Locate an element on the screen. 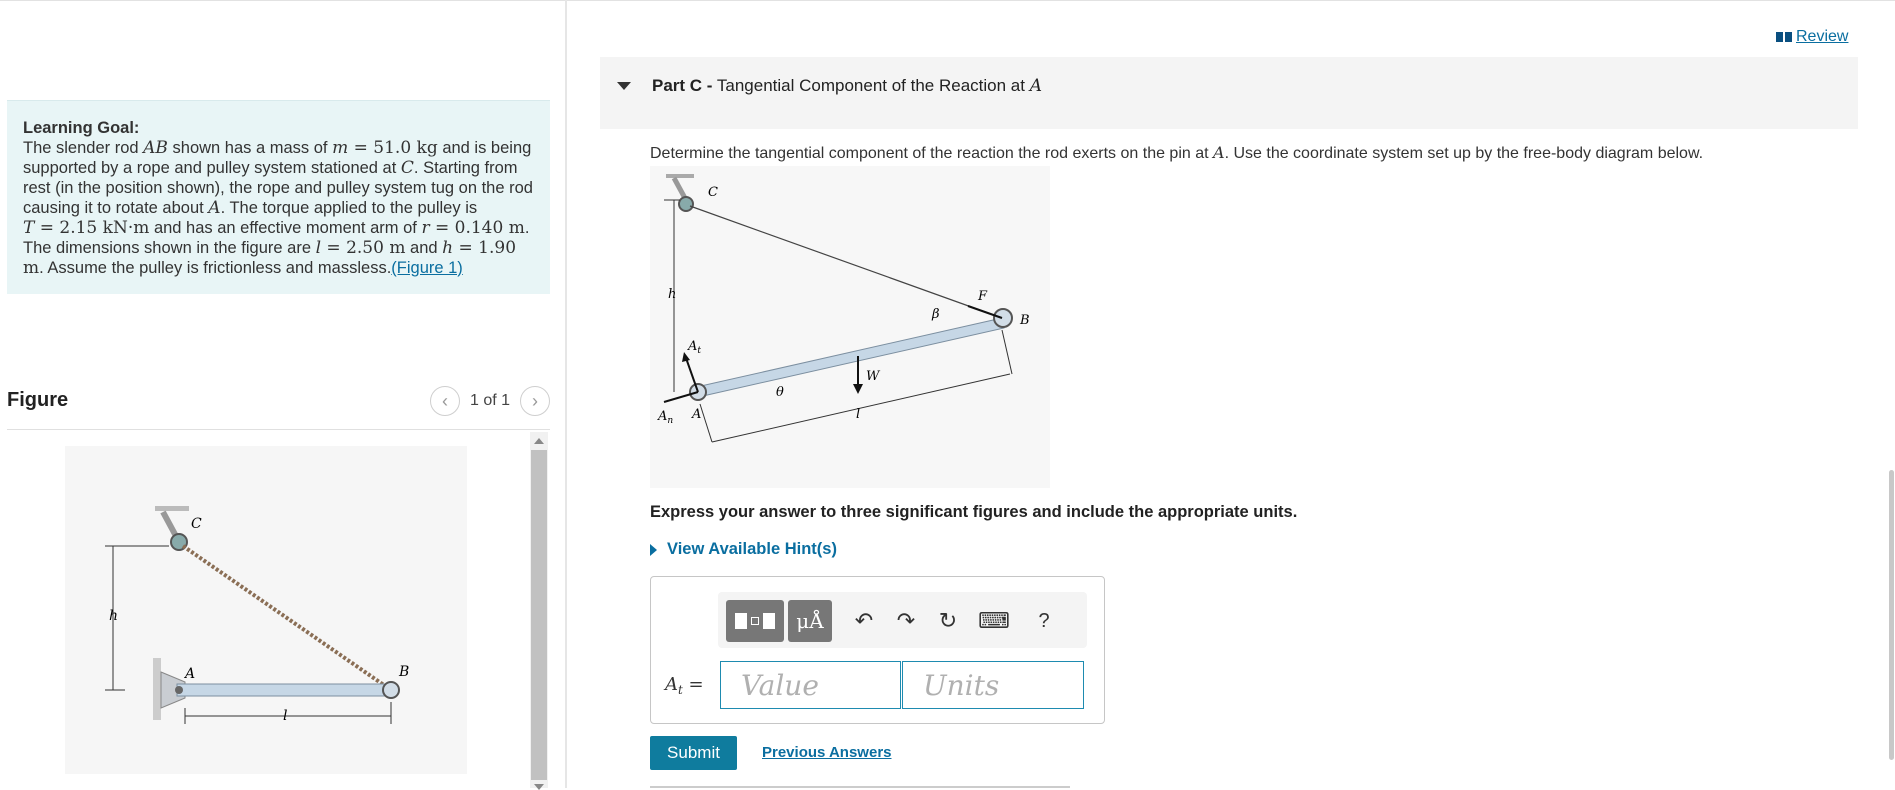 This screenshot has height=790, width=1895. review-link: Review is located at coordinates (1812, 37).